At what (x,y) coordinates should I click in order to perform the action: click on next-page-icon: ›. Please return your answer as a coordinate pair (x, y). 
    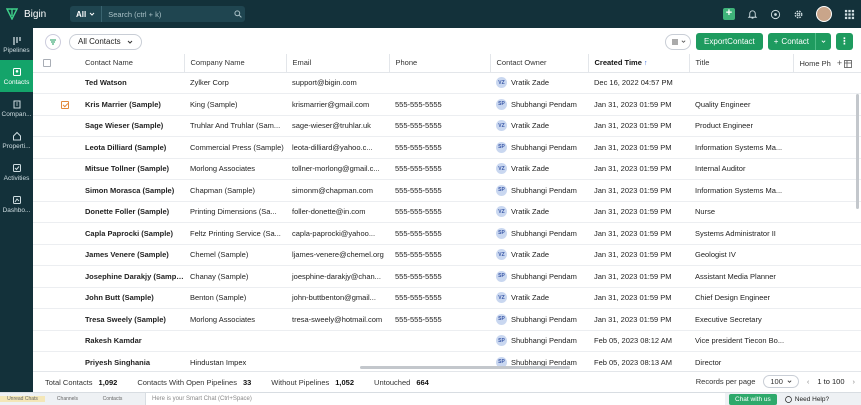
    Looking at the image, I should click on (854, 381).